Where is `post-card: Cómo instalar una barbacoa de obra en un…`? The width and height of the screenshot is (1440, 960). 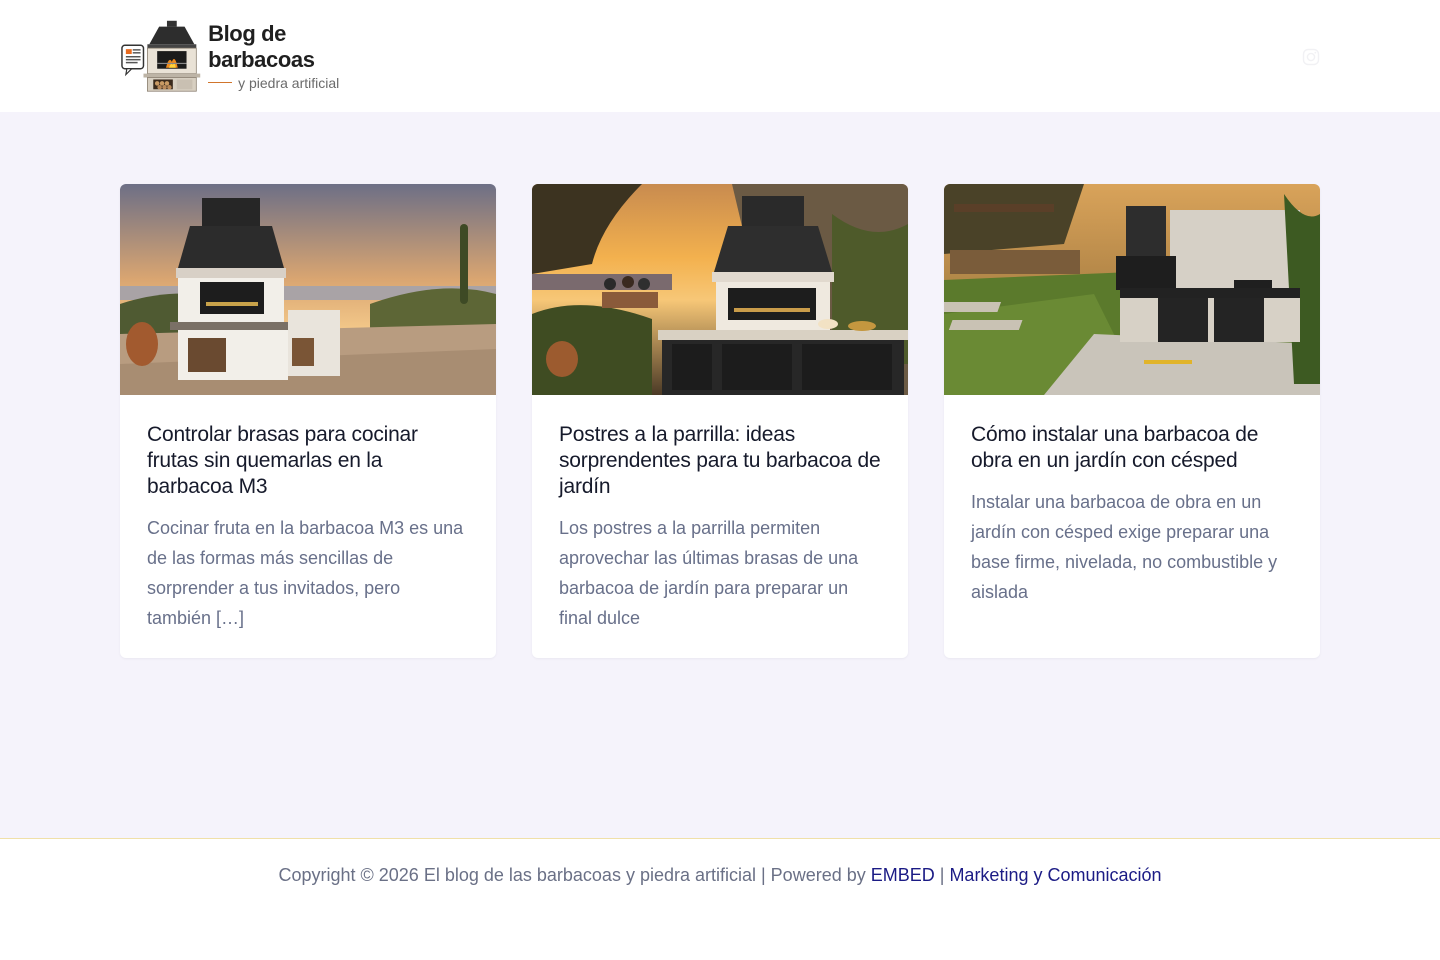
post-card: Cómo instalar una barbacoa de obra en un… is located at coordinates (1132, 421).